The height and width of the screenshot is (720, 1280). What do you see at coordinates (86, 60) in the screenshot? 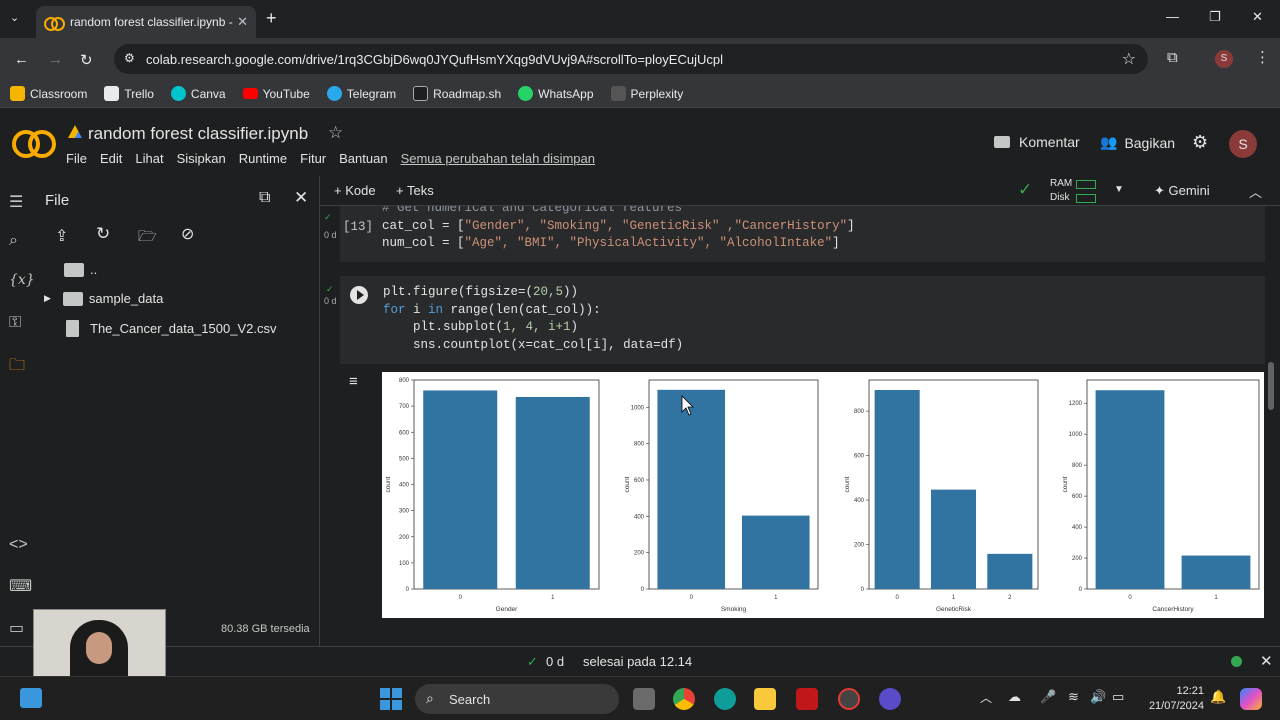
I see `reload-icon: ↻` at bounding box center [86, 60].